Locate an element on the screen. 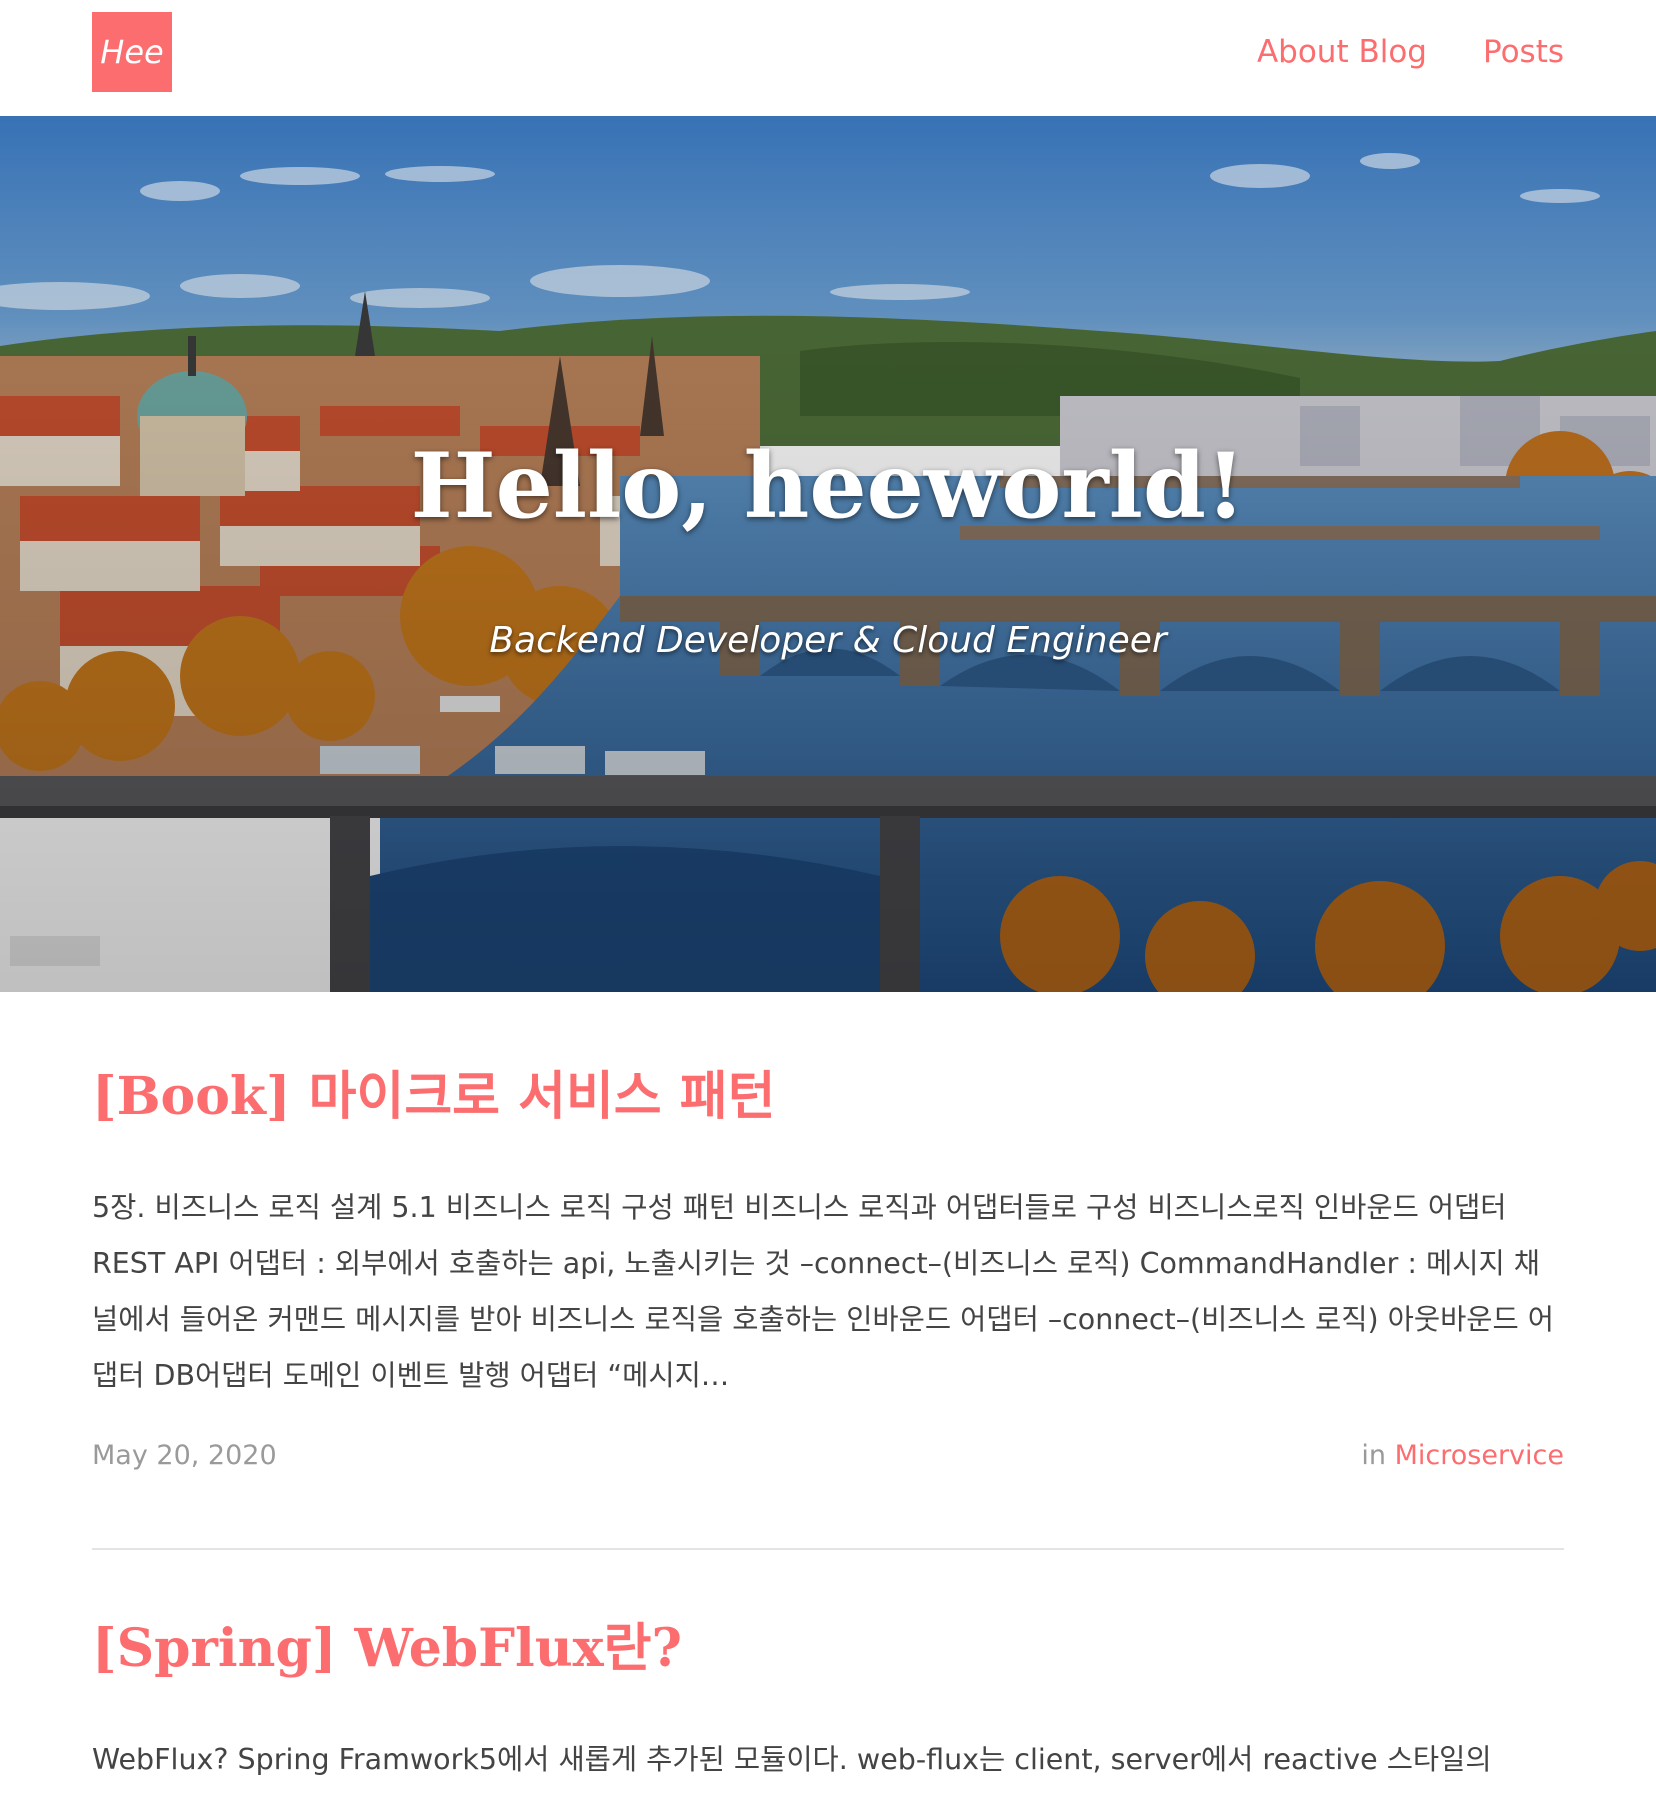  hero-title: Hello, heeworld! is located at coordinates (828, 486).